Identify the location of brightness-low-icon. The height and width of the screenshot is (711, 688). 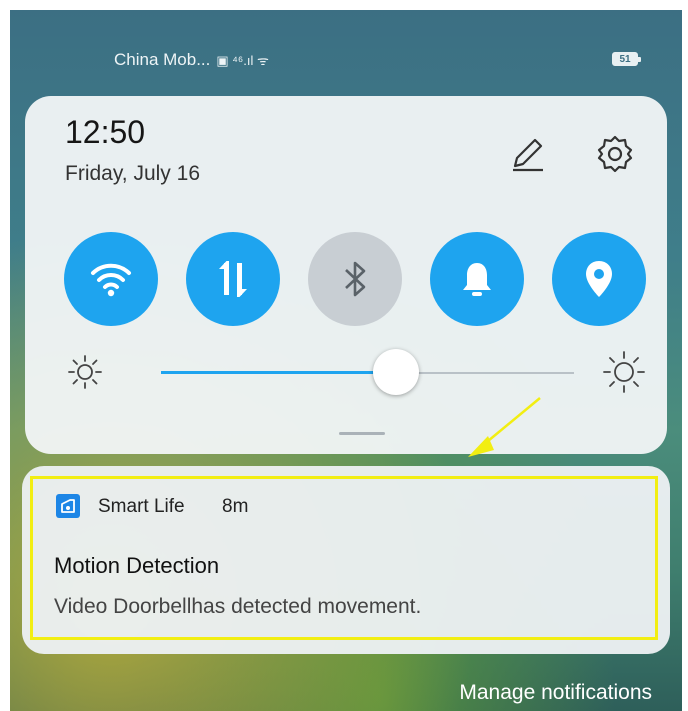
(85, 372).